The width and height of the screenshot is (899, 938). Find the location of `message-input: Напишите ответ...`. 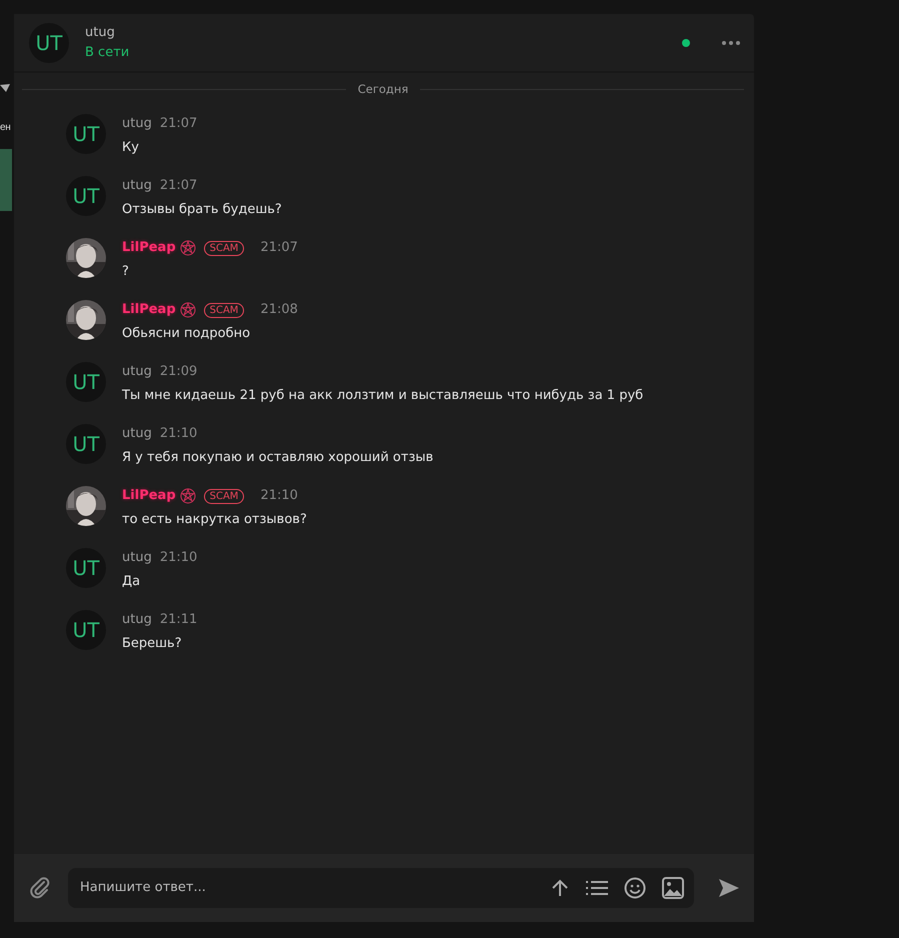

message-input: Напишите ответ... is located at coordinates (306, 888).